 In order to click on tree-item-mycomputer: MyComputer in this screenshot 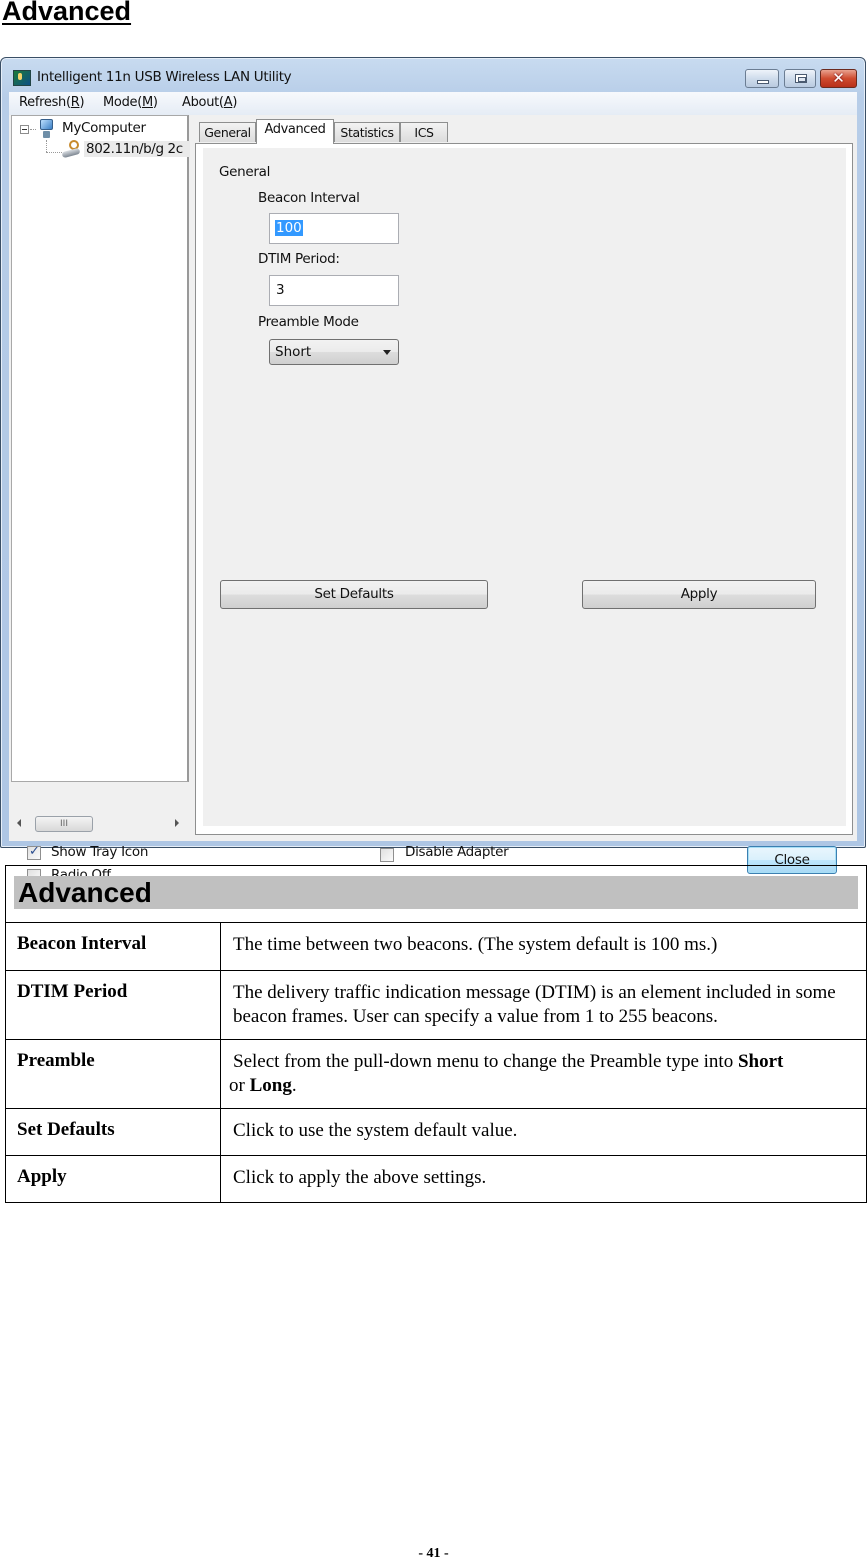, I will do `click(104, 128)`.